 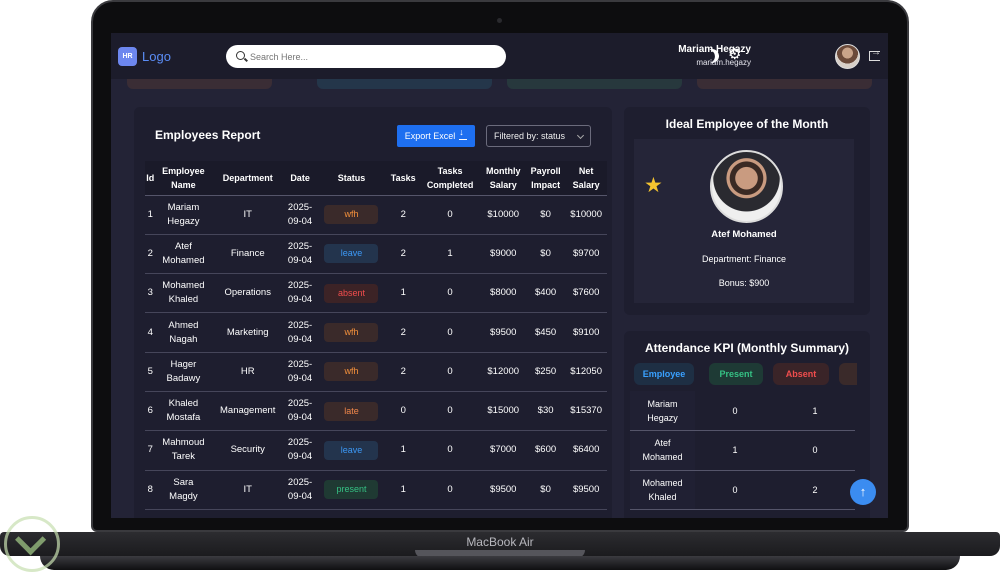 What do you see at coordinates (503, 450) in the screenshot?
I see `cell-monthly-salary: $7000` at bounding box center [503, 450].